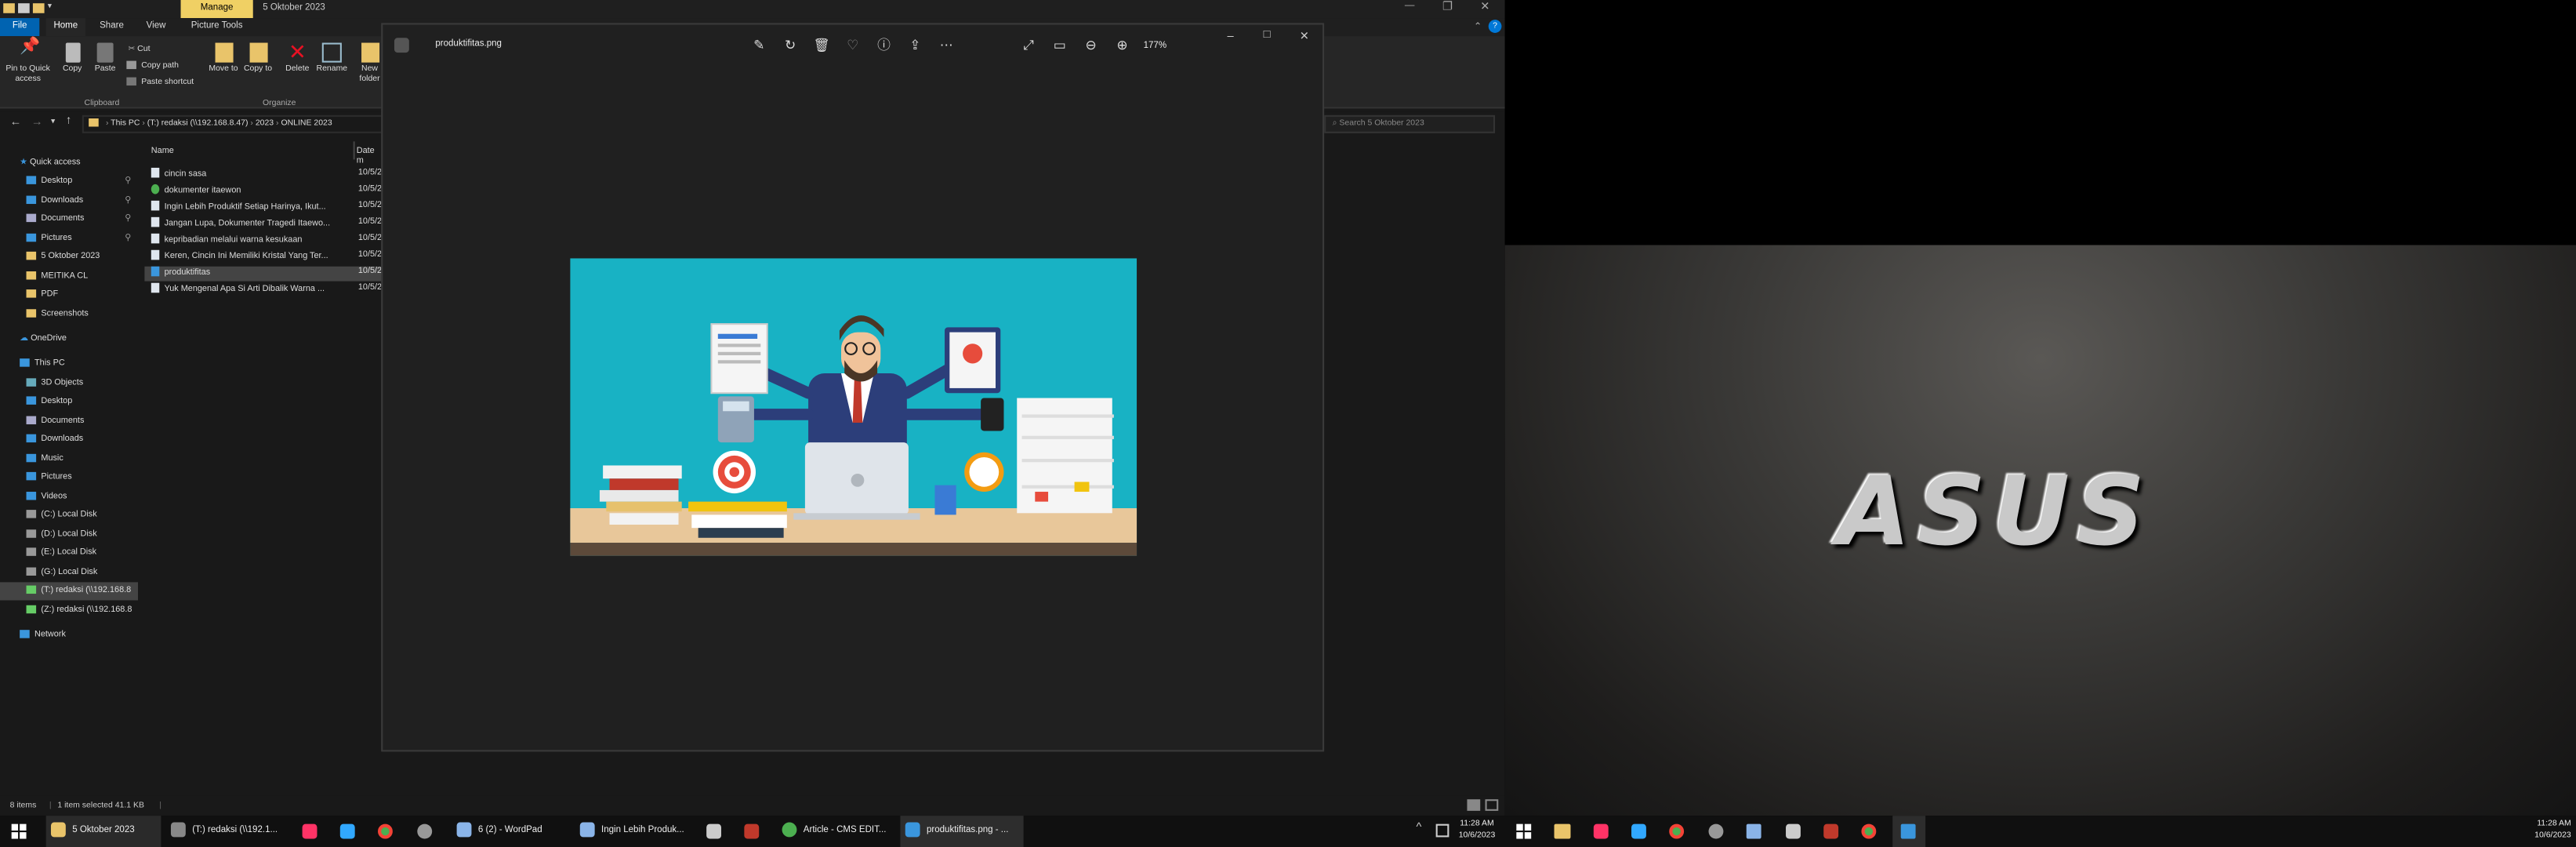 Image resolution: width=2576 pixels, height=847 pixels. I want to click on new-folder-button: New folder, so click(370, 63).